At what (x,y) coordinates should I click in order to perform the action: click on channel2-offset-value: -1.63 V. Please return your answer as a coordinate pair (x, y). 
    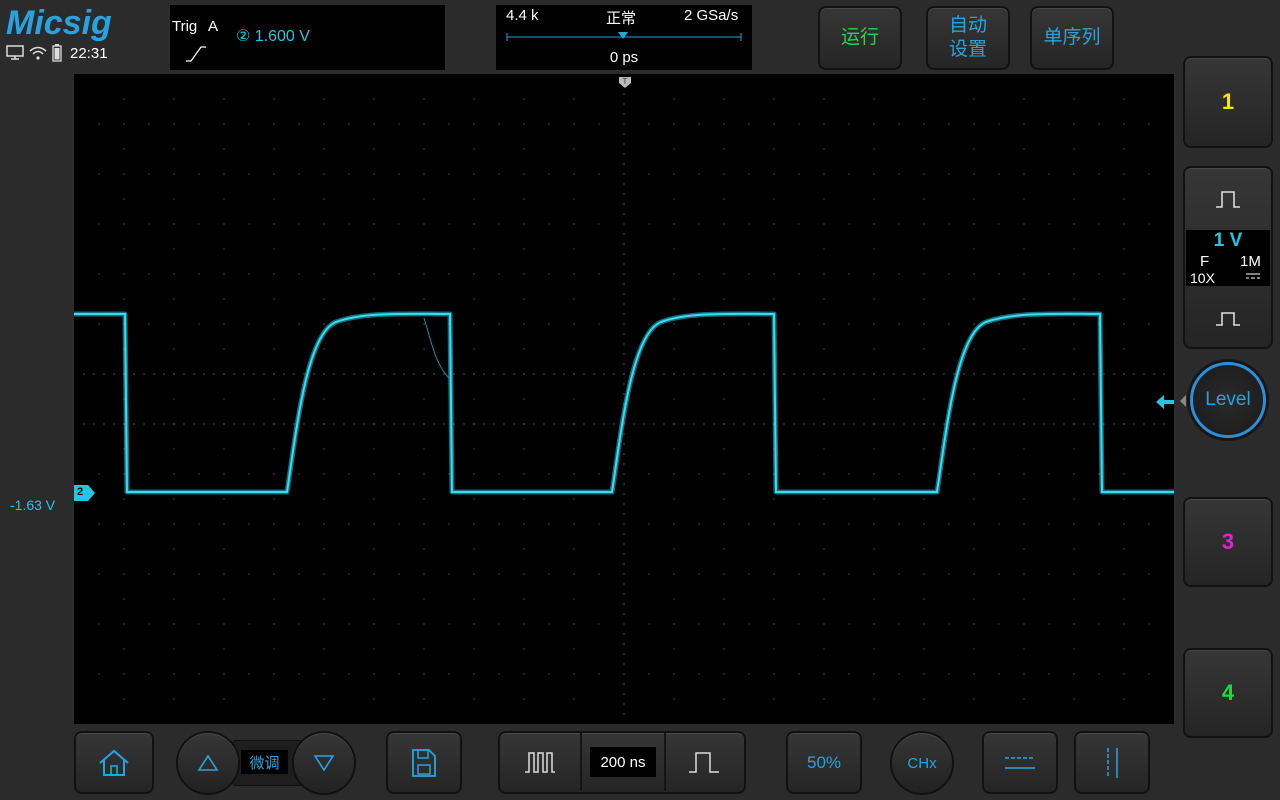
    Looking at the image, I should click on (33, 505).